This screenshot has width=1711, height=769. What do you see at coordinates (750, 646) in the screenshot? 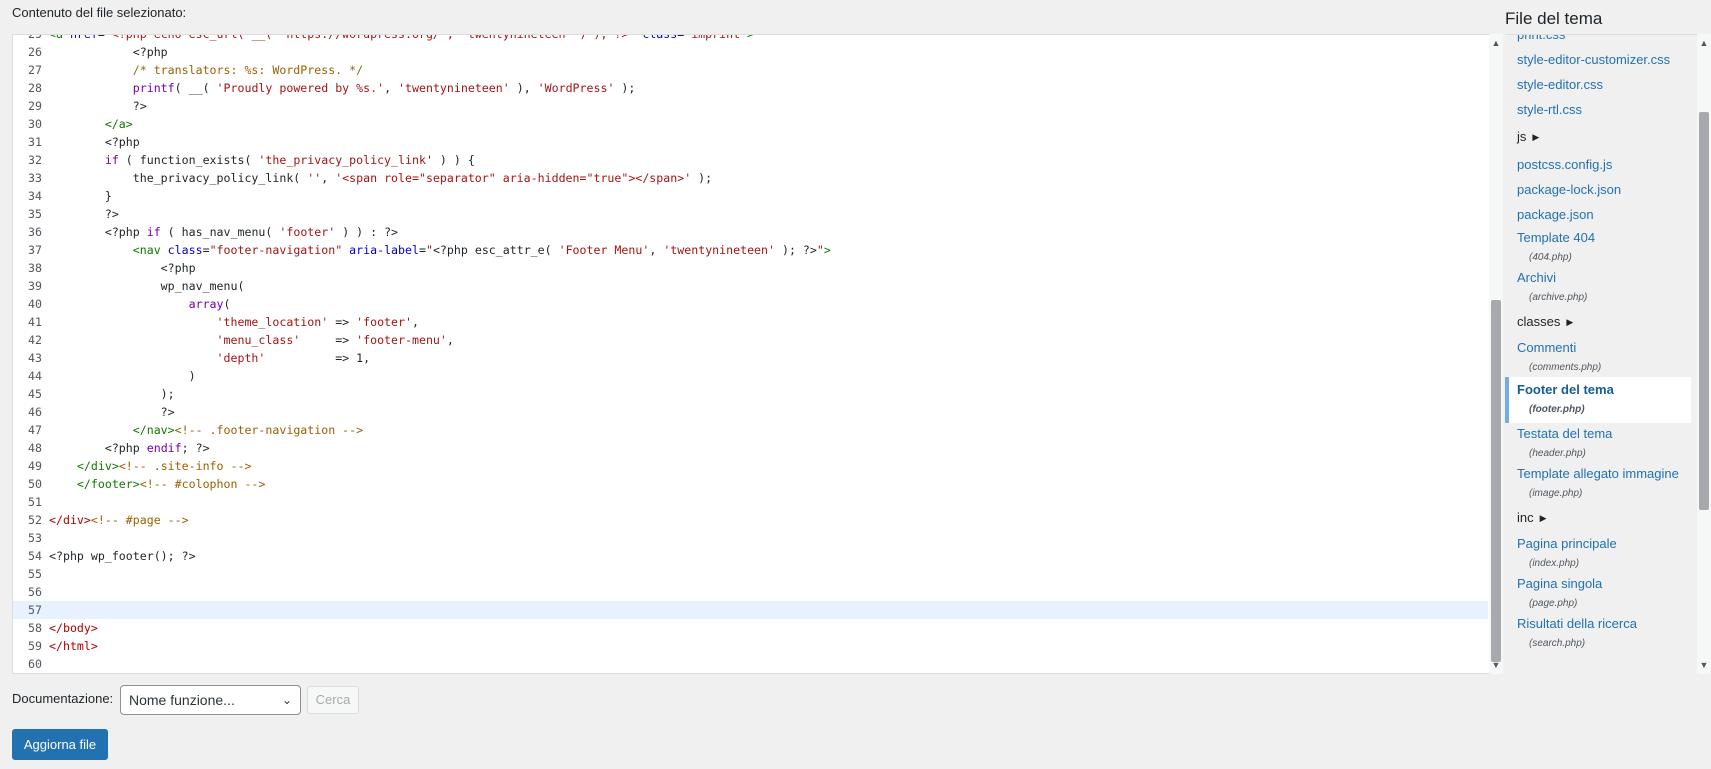
I see `code-line: 59 </html>` at bounding box center [750, 646].